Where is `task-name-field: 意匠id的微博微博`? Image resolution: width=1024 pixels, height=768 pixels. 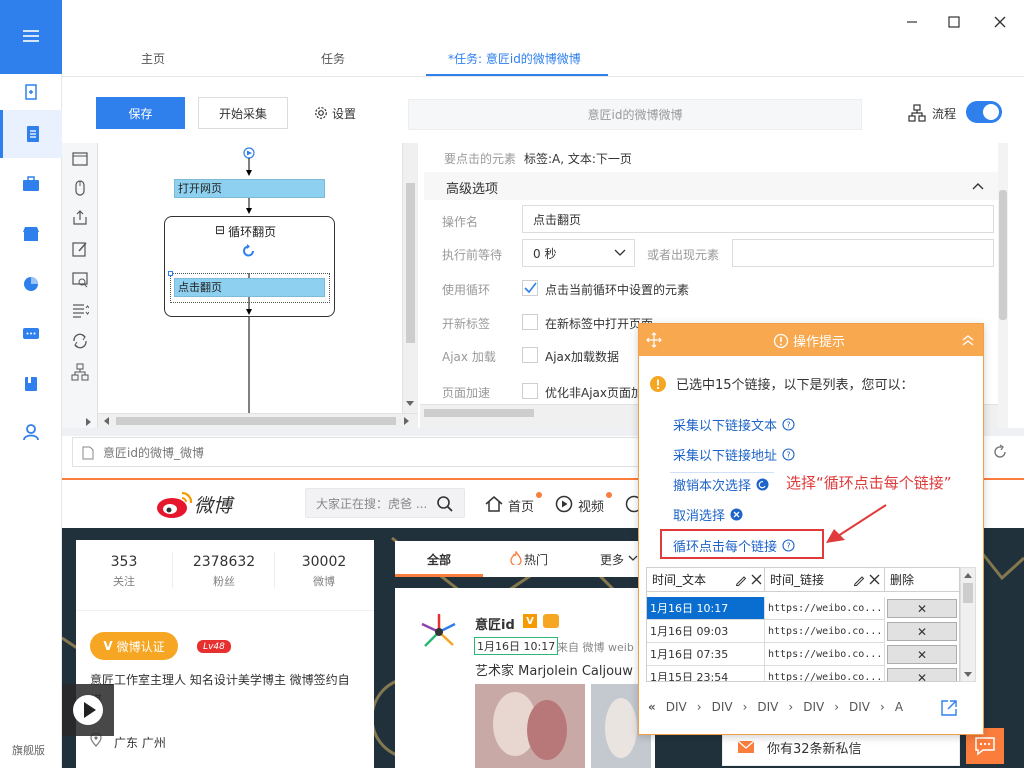
task-name-field: 意匠id的微博微博 is located at coordinates (635, 114).